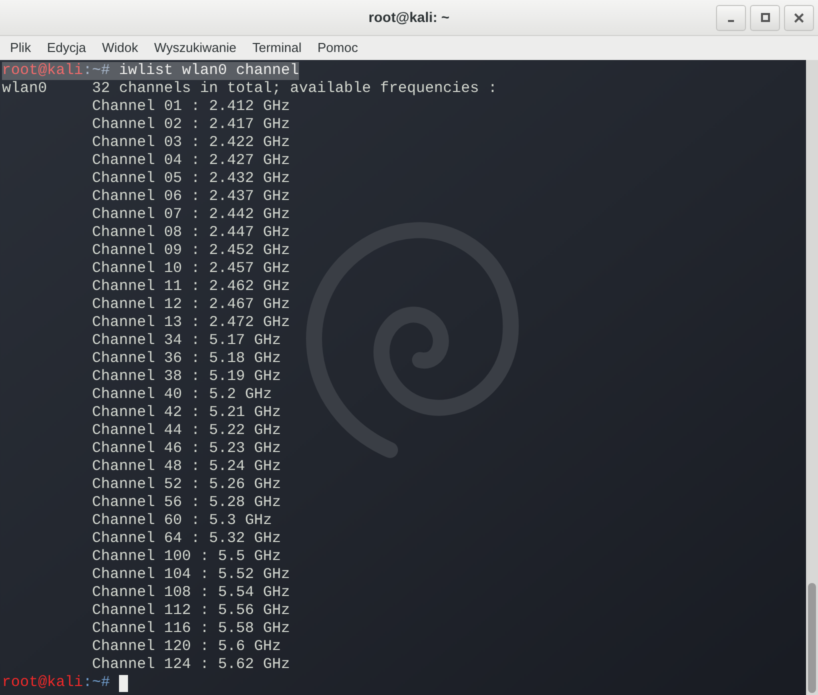 Image resolution: width=818 pixels, height=695 pixels. I want to click on output-line: Channel 08 : 2.447 GHz, so click(192, 233).